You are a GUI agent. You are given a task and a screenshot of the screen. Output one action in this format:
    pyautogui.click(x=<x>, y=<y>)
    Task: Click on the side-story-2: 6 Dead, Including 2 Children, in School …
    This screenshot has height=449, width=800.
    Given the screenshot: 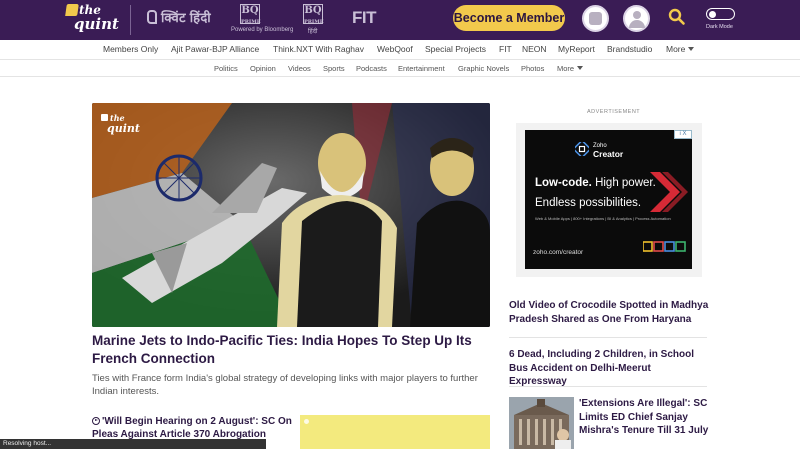 What is the action you would take?
    pyautogui.click(x=609, y=368)
    